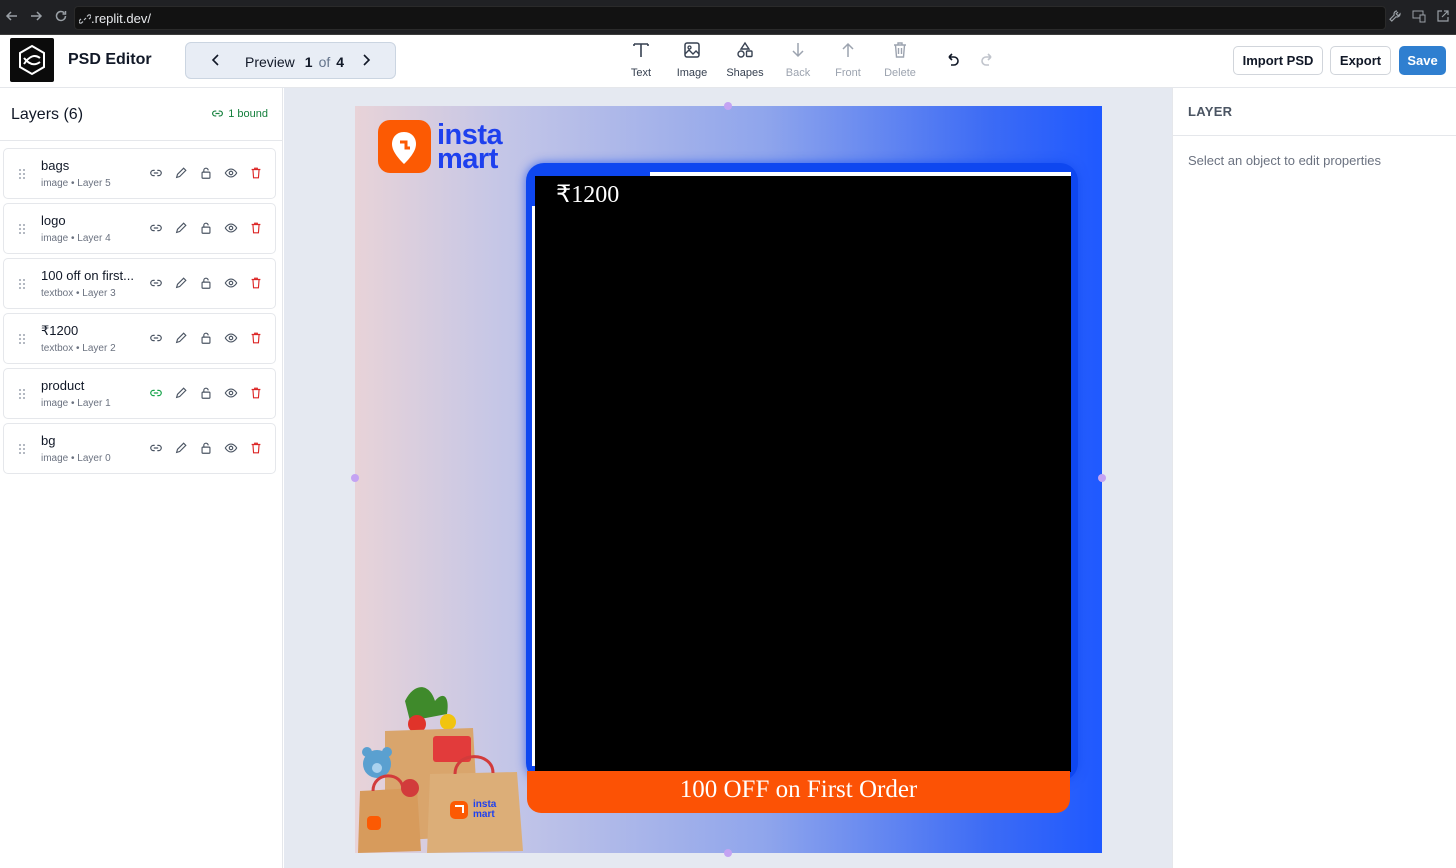 This screenshot has width=1456, height=868. I want to click on offer-banner: 100 OFF on First Order, so click(798, 792).